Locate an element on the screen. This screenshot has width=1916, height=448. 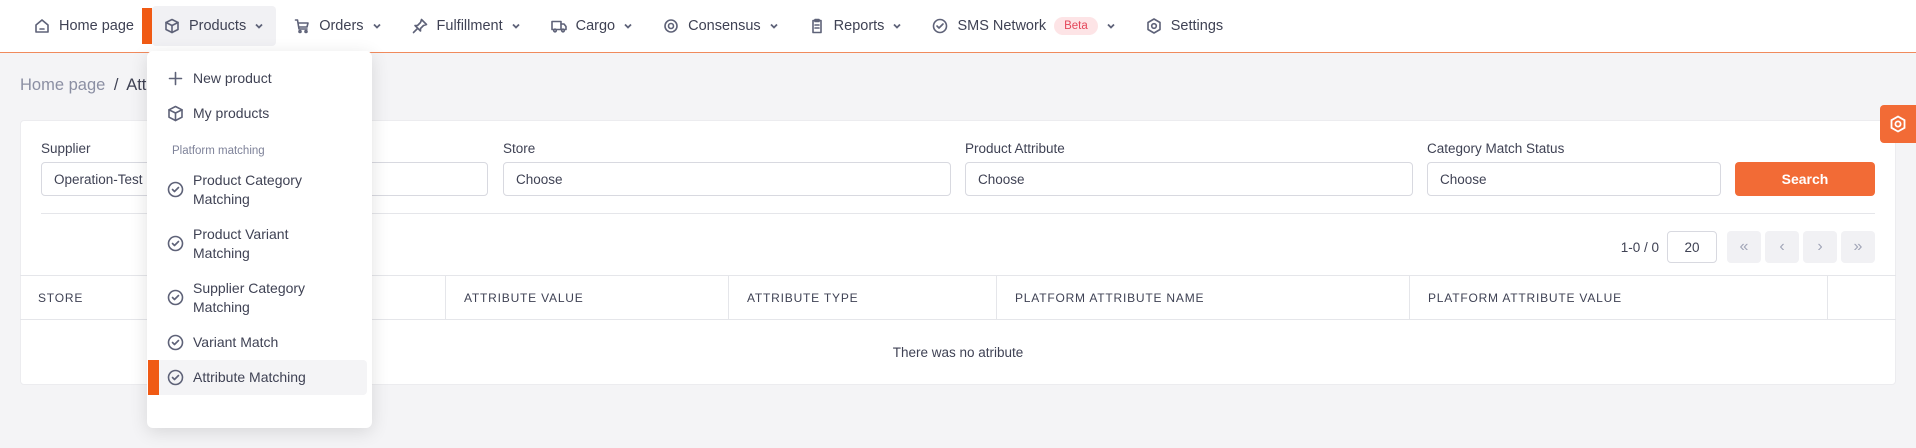
next-page-button: › is located at coordinates (1820, 247).